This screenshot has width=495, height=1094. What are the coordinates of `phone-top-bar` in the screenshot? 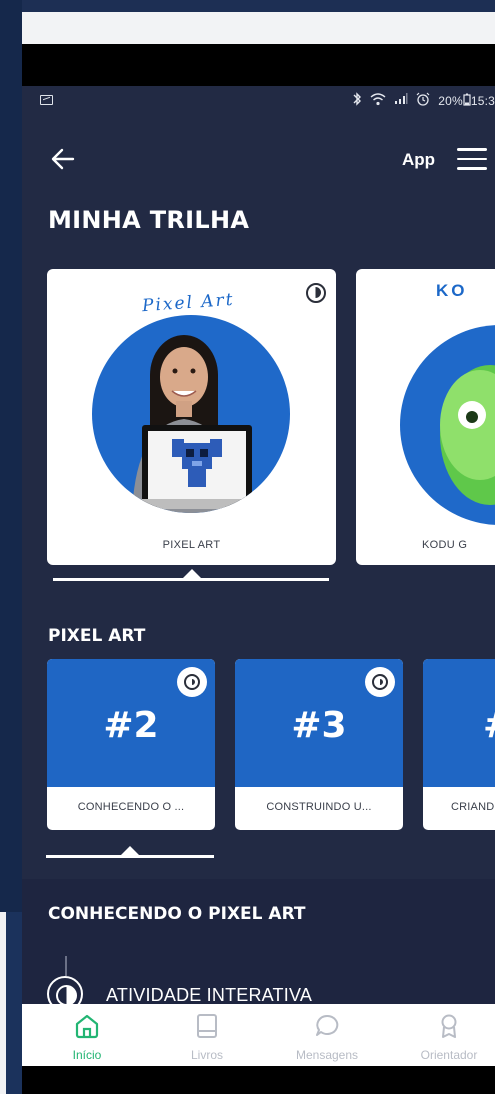 It's located at (258, 28).